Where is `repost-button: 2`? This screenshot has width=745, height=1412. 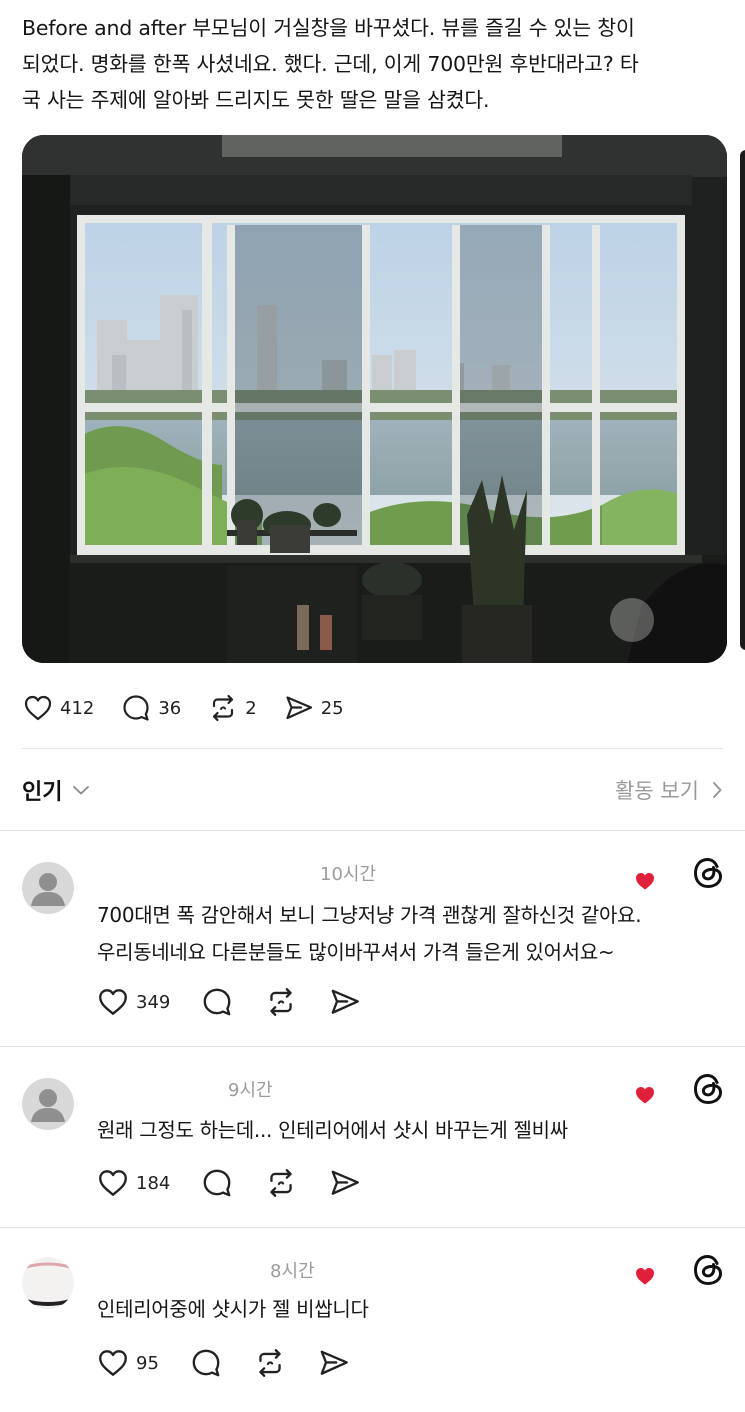 repost-button: 2 is located at coordinates (232, 708).